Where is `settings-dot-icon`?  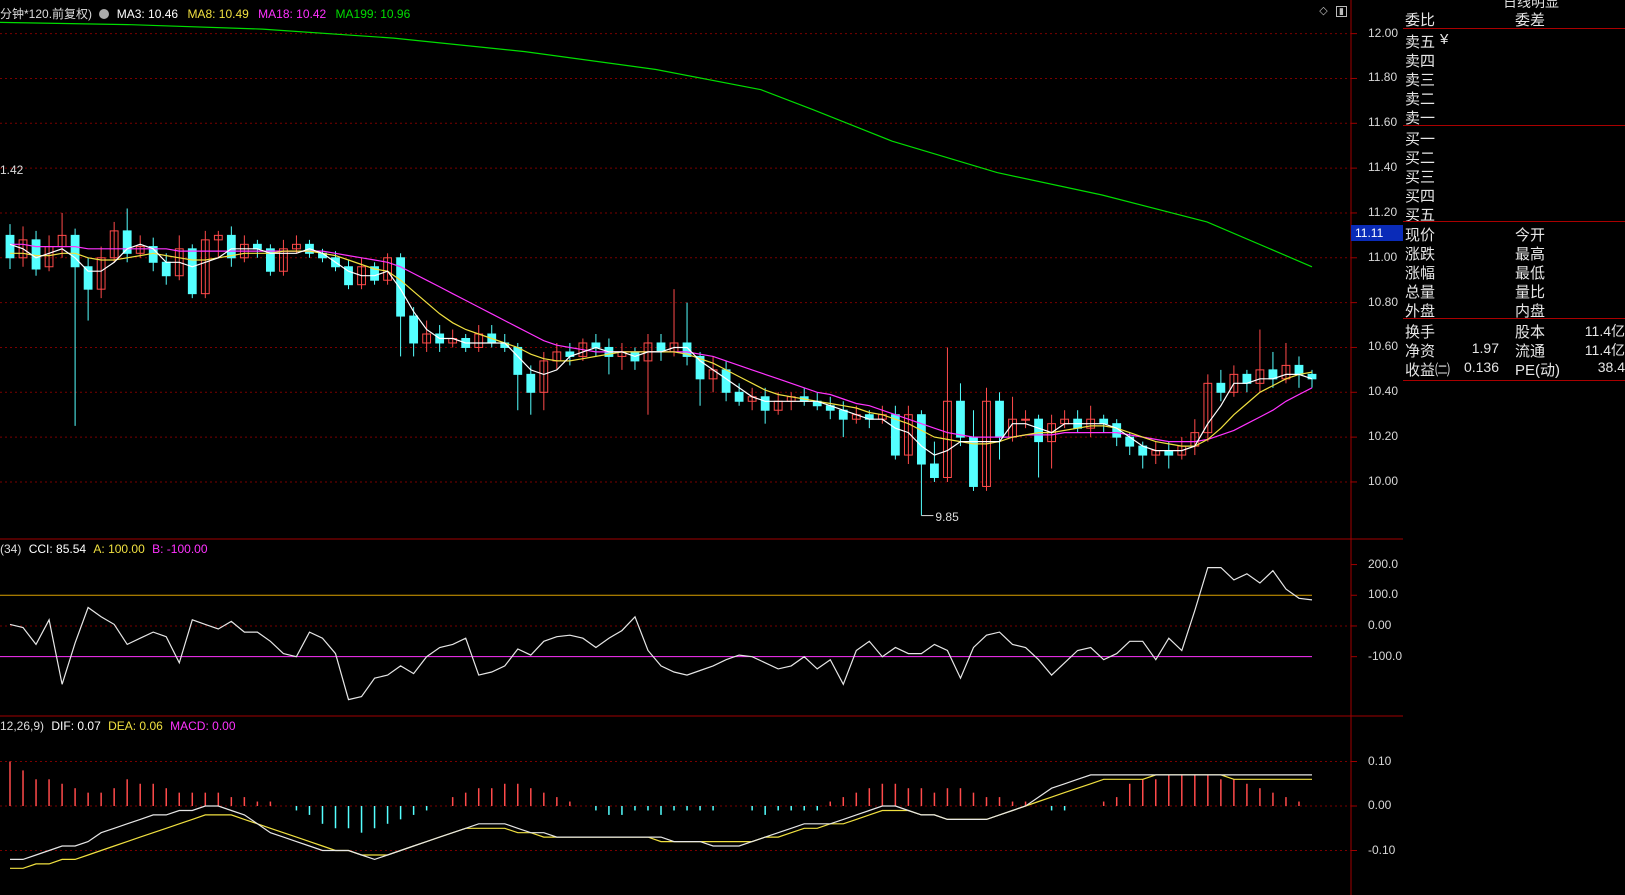 settings-dot-icon is located at coordinates (104, 14).